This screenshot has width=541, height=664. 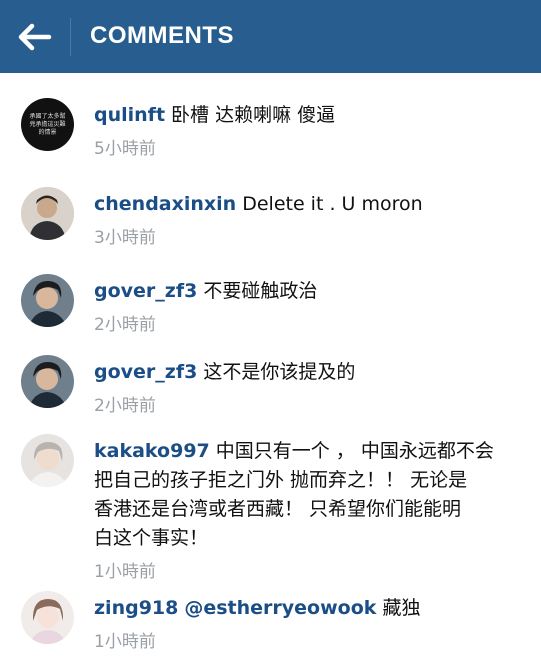 I want to click on comment-username: kakako997, so click(x=152, y=451).